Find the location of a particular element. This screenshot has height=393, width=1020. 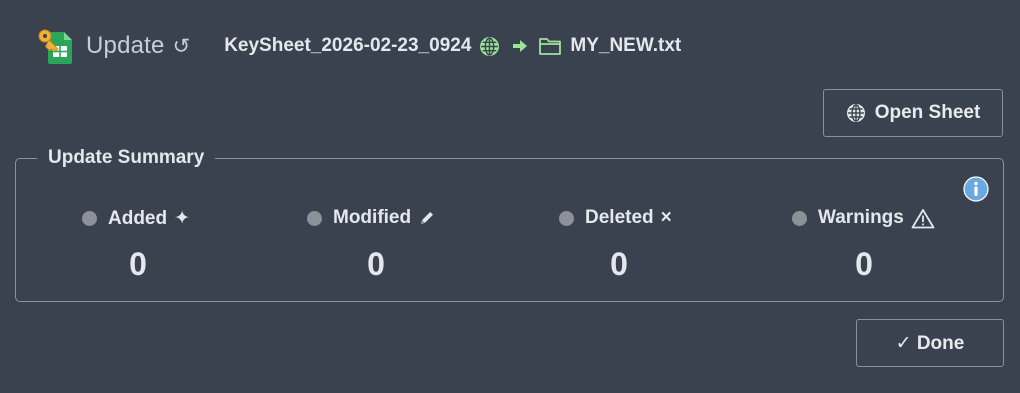

warning-icon is located at coordinates (923, 218).